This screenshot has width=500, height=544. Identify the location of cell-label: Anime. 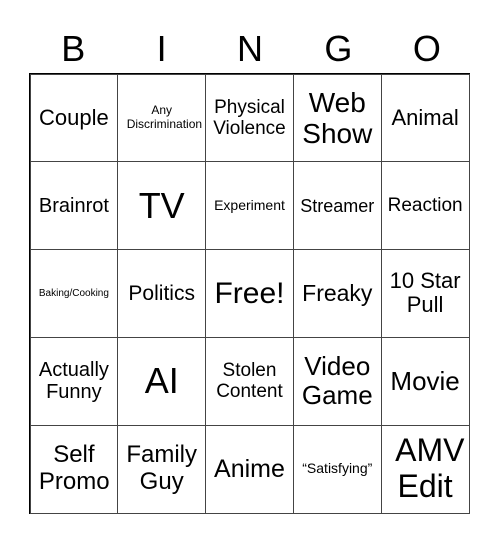
(249, 469).